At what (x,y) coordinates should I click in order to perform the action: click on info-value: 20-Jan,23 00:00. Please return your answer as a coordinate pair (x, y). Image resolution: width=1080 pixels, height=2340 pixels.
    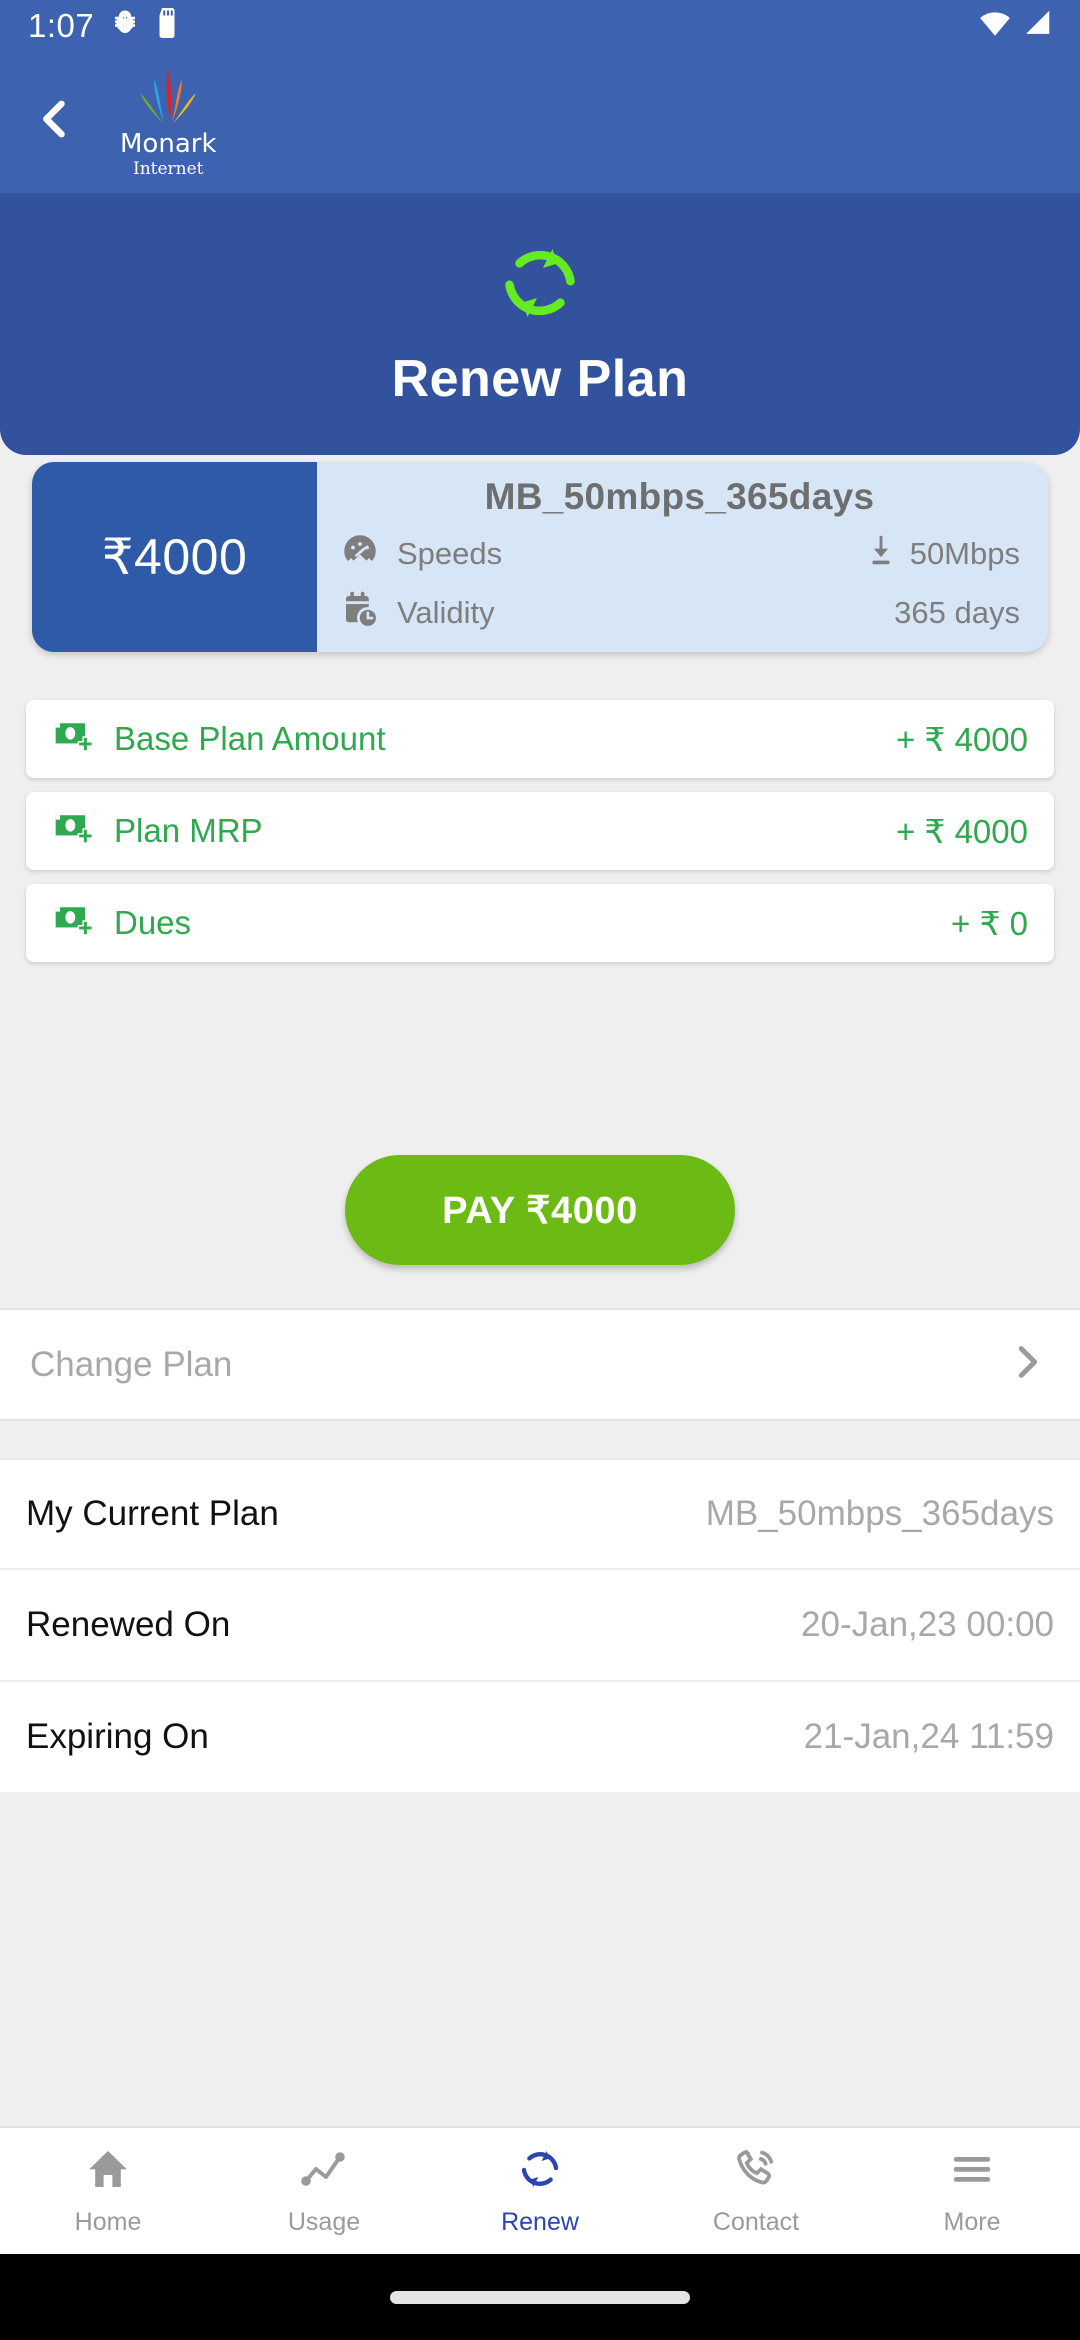
    Looking at the image, I should click on (927, 1624).